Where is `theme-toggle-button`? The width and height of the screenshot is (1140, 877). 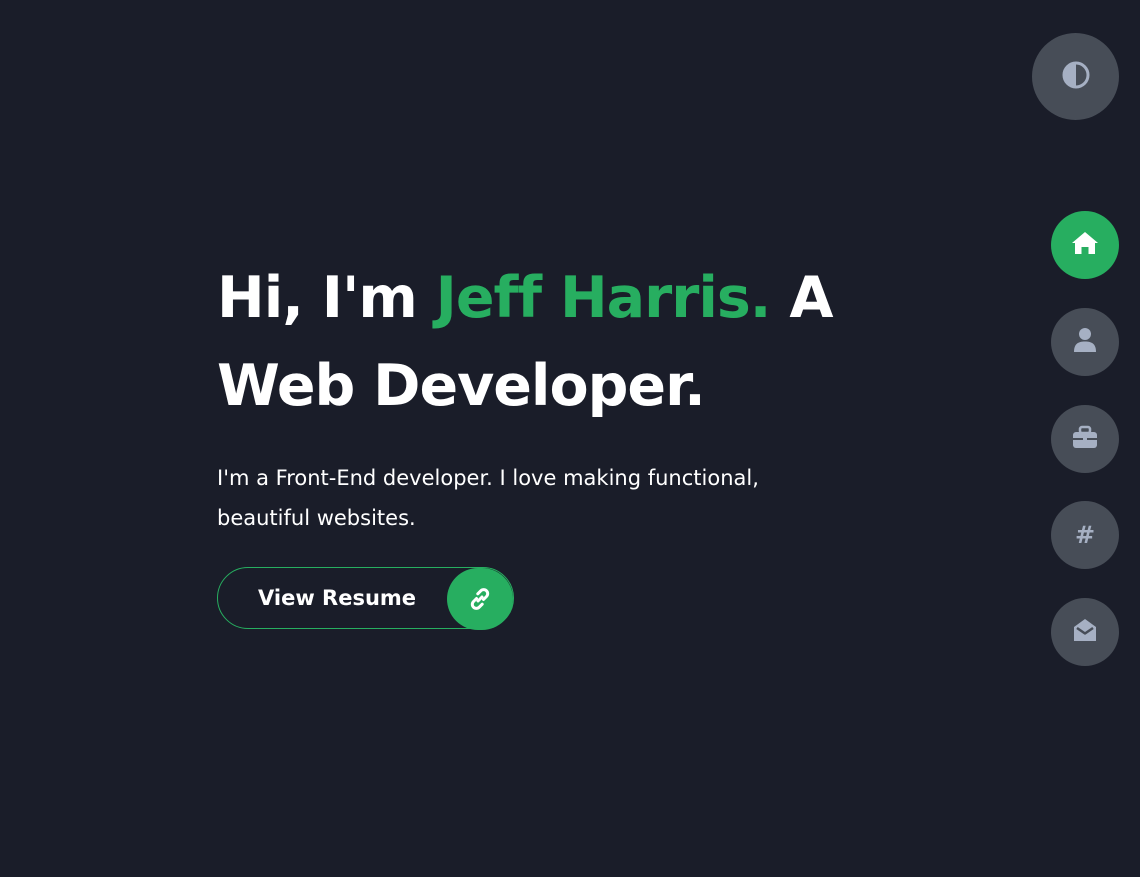
theme-toggle-button is located at coordinates (1075, 76).